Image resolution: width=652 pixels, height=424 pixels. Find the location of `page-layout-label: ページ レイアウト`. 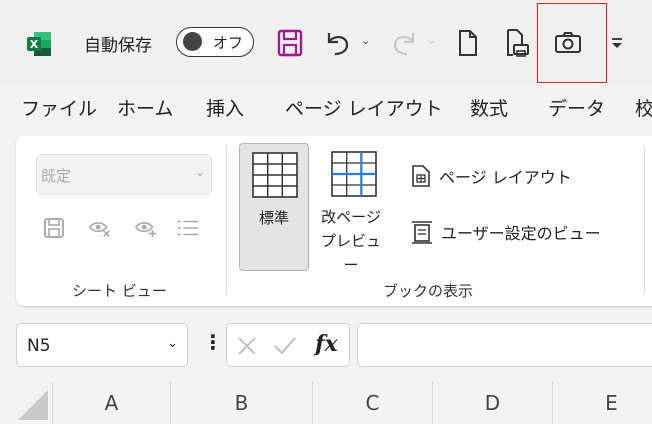

page-layout-label: ページ レイアウト is located at coordinates (505, 177).